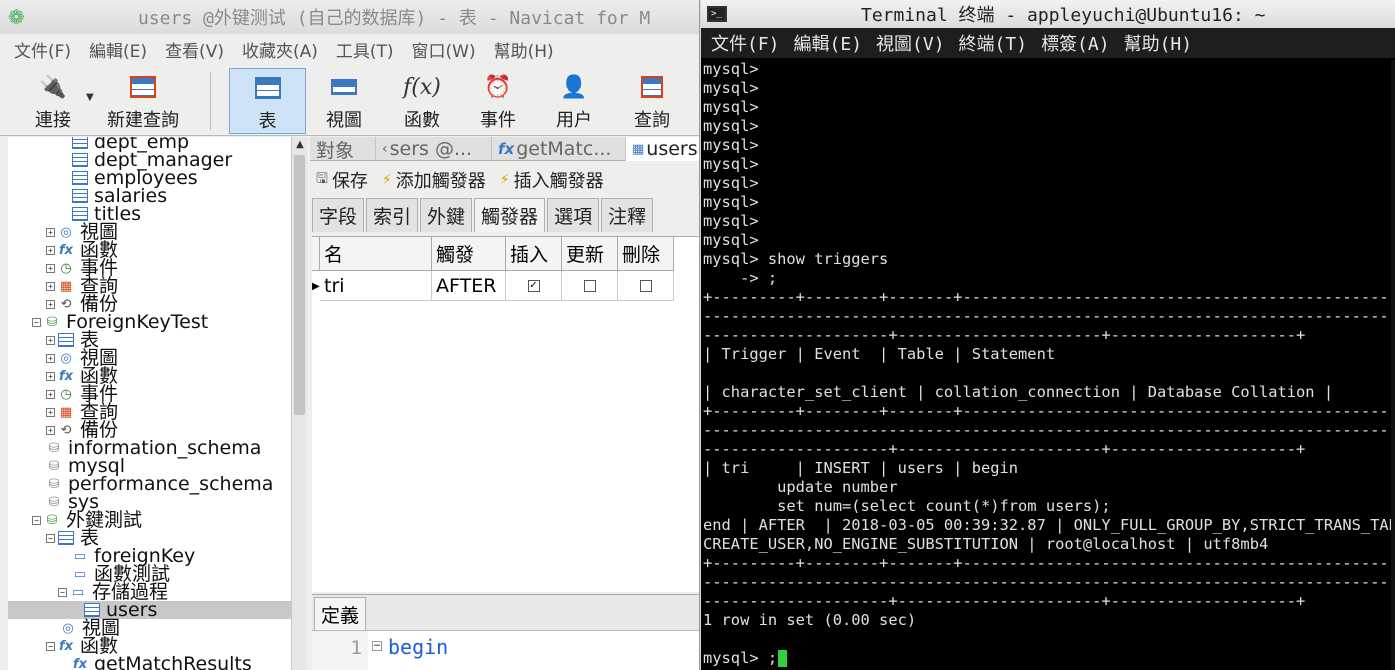 The height and width of the screenshot is (670, 1395). I want to click on query-button: 查詢, so click(652, 101).